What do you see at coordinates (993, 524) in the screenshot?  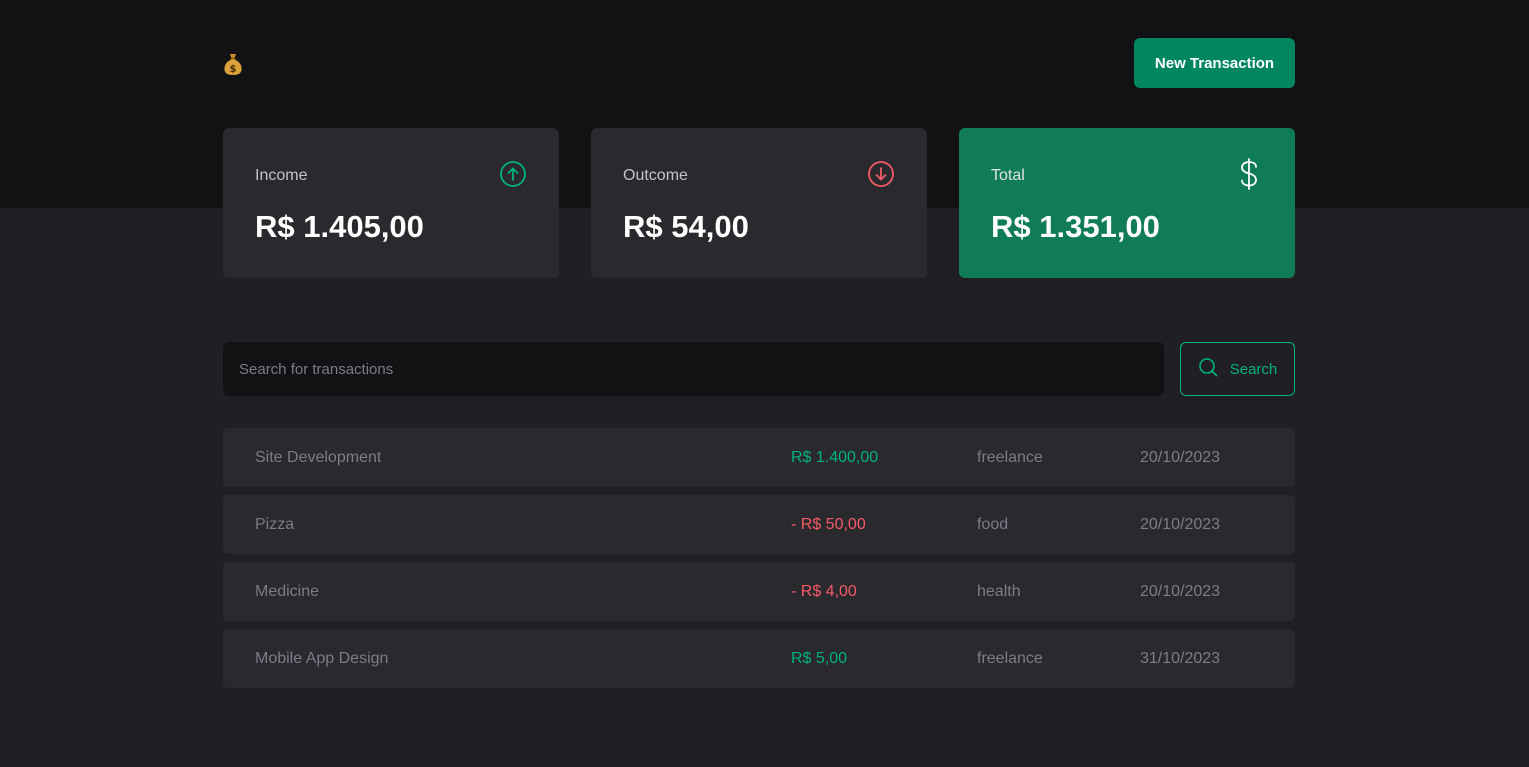 I see `transaction-category: food` at bounding box center [993, 524].